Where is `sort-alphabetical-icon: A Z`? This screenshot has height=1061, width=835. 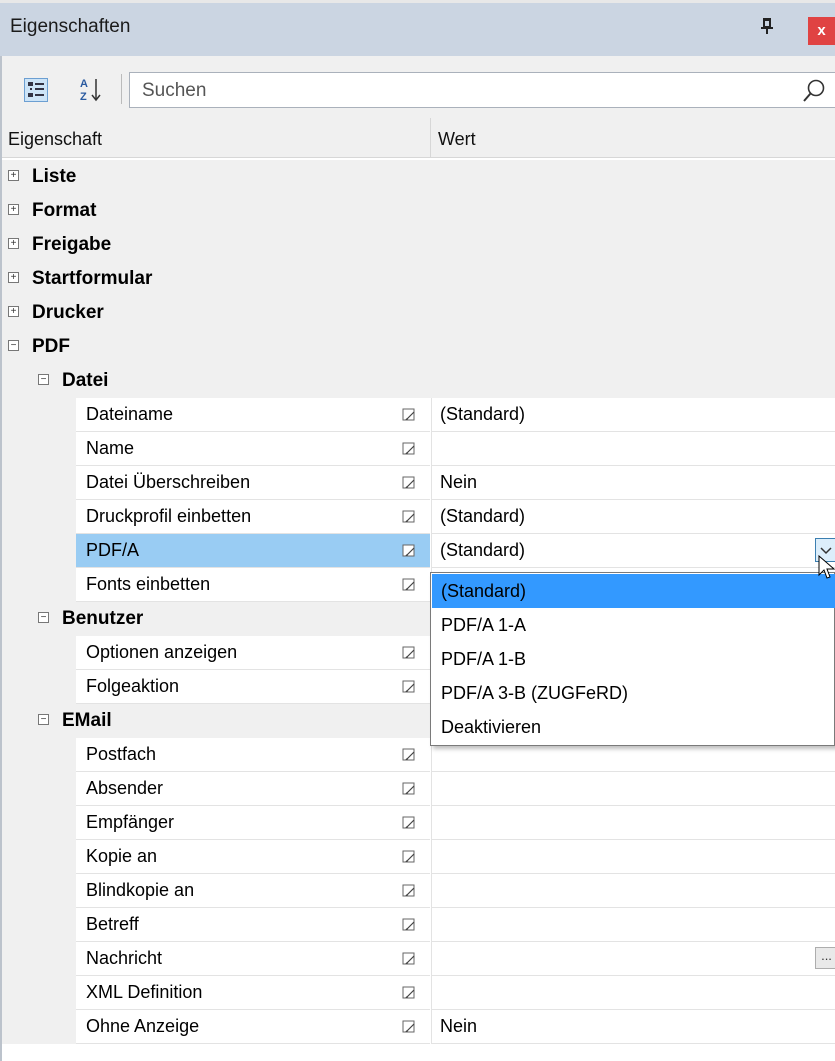 sort-alphabetical-icon: A Z is located at coordinates (92, 90).